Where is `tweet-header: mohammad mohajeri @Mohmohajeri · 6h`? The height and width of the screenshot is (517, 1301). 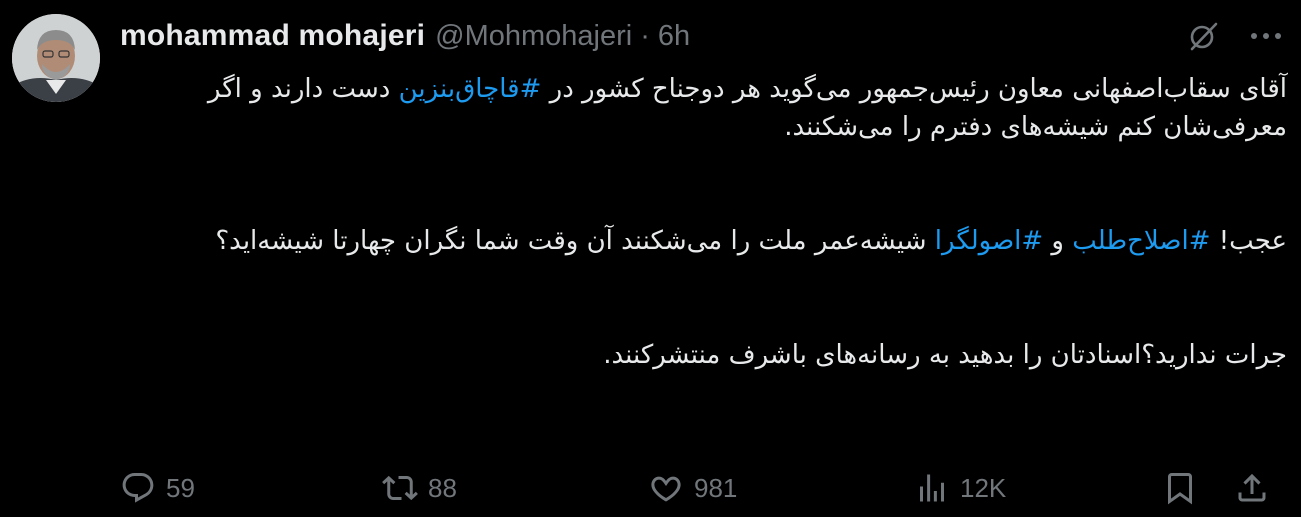 tweet-header: mohammad mohajeri @Mohmohajeri · 6h is located at coordinates (405, 36).